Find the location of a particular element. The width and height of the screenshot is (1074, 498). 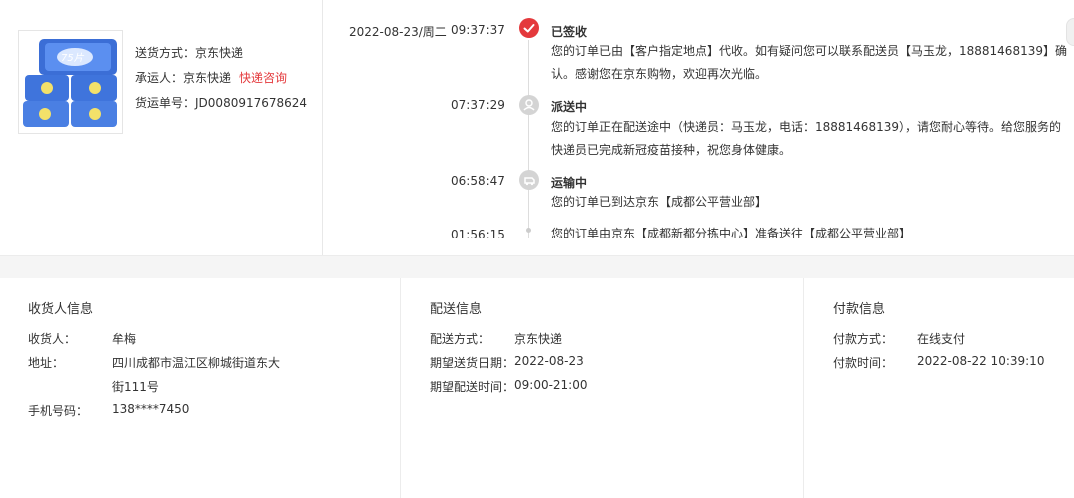

event-description: 您的订单由京东【成都新都分拣中心】准备送往【成都公平营业部】 is located at coordinates (731, 232).